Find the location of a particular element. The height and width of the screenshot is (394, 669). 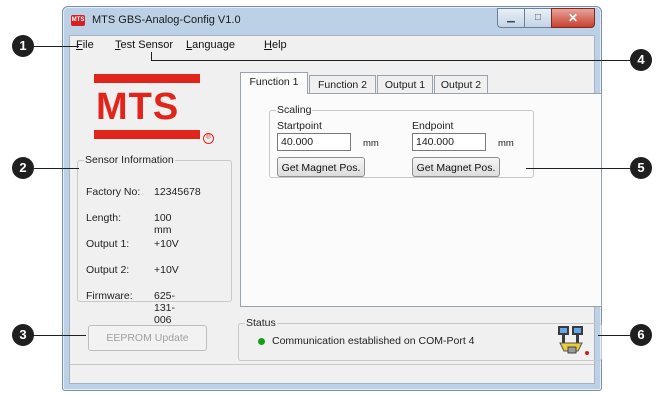

callout-4-leader is located at coordinates (390, 60).